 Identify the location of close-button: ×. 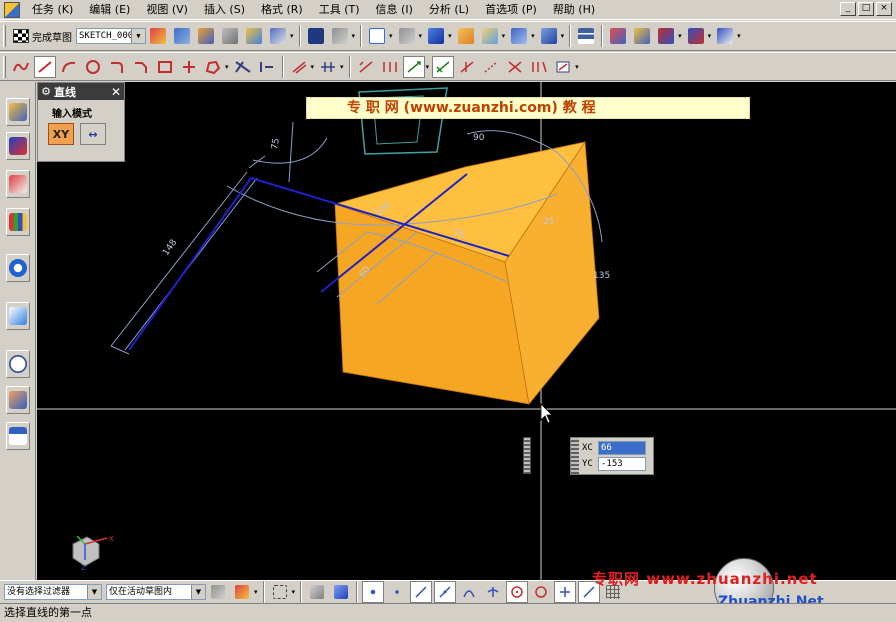
(884, 9).